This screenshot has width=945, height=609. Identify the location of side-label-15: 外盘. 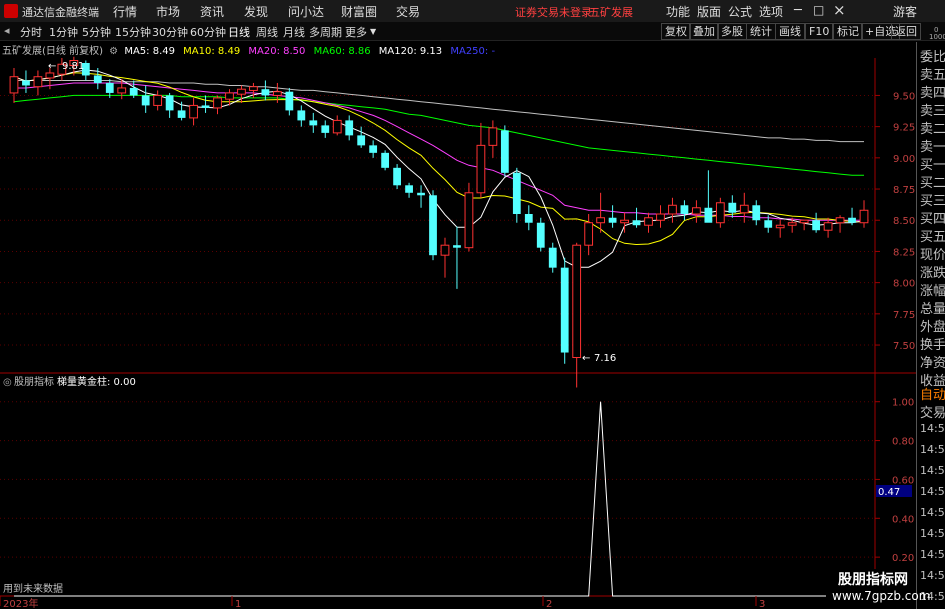
(932, 327).